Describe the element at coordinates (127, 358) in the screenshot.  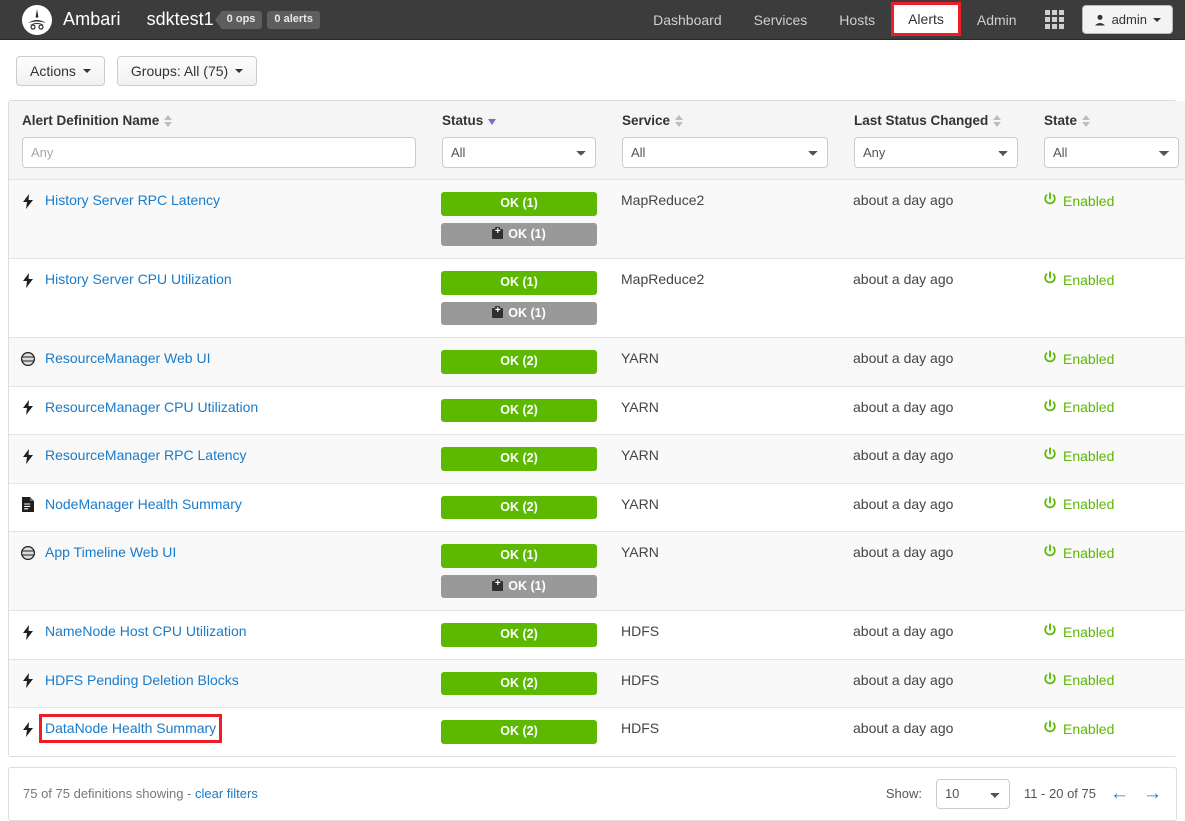
I see `alert-definition-link: ResourceManager Web UI` at that location.